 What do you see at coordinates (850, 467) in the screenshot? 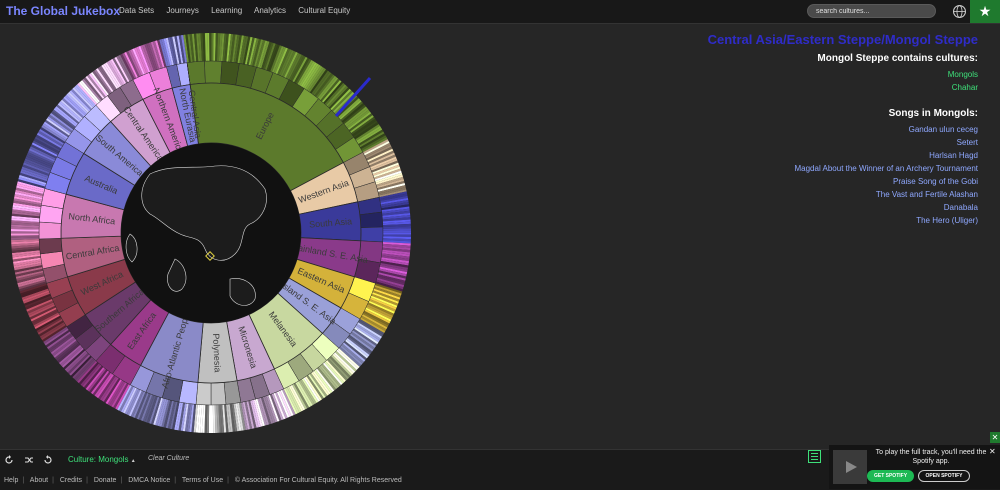
I see `track-thumbnail` at bounding box center [850, 467].